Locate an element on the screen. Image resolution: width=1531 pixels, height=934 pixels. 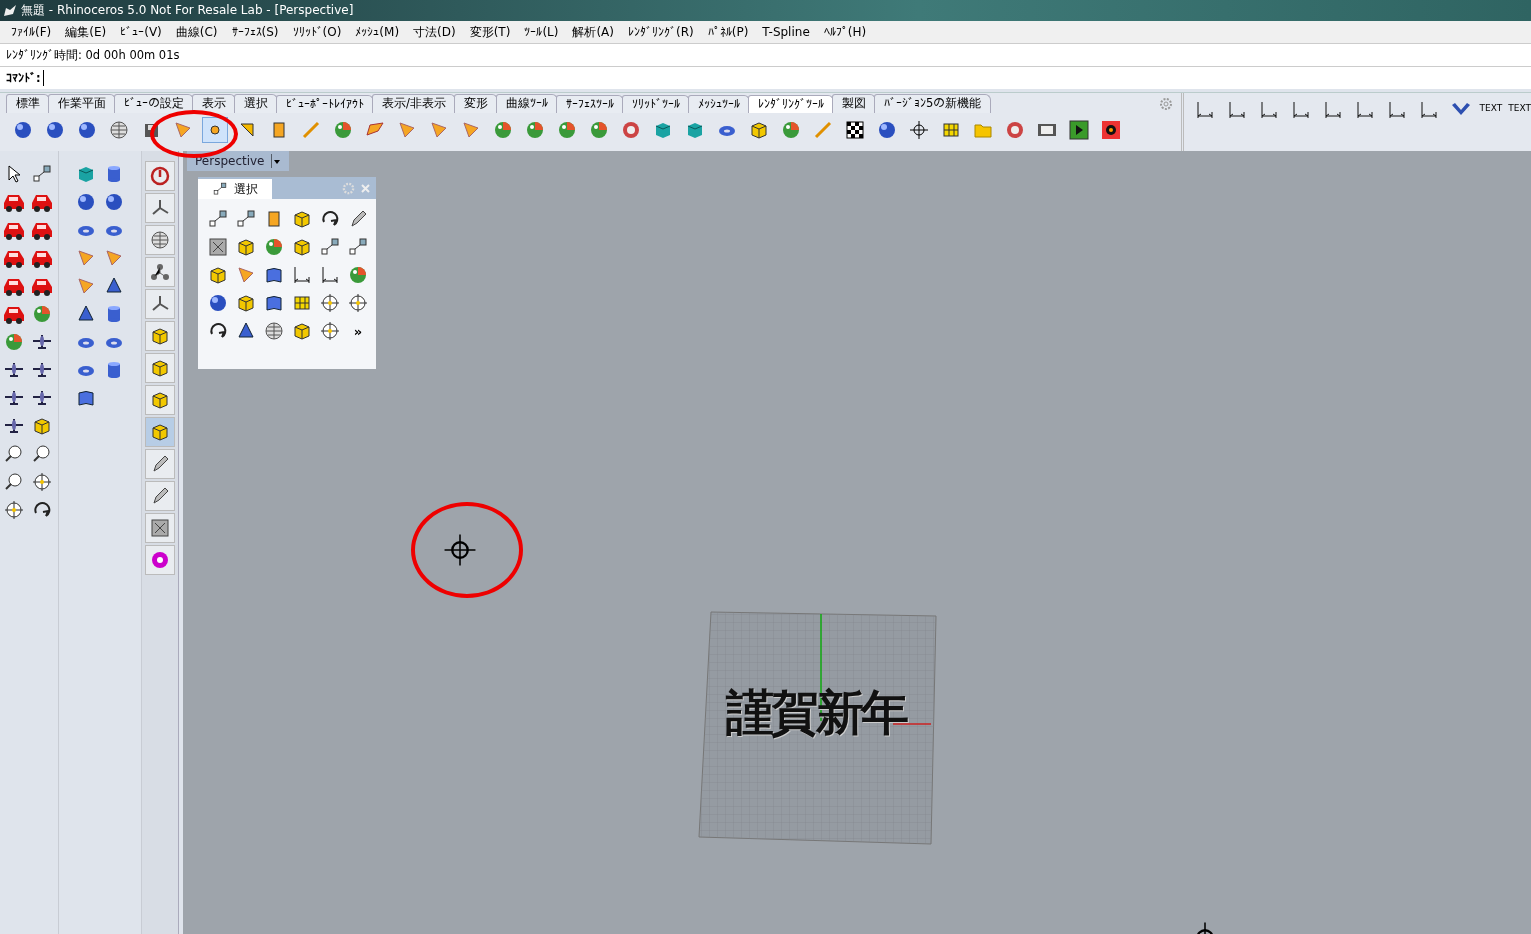
toolbar-tab: 表示 is located at coordinates (214, 103).